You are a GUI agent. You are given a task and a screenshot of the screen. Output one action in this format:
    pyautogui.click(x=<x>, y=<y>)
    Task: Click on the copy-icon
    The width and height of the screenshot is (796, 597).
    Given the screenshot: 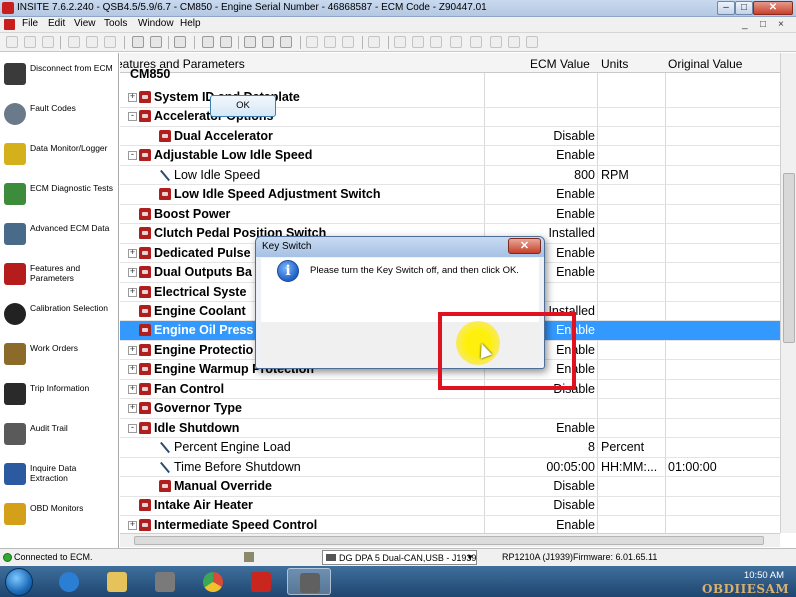 What is the action you would take?
    pyautogui.click(x=92, y=42)
    